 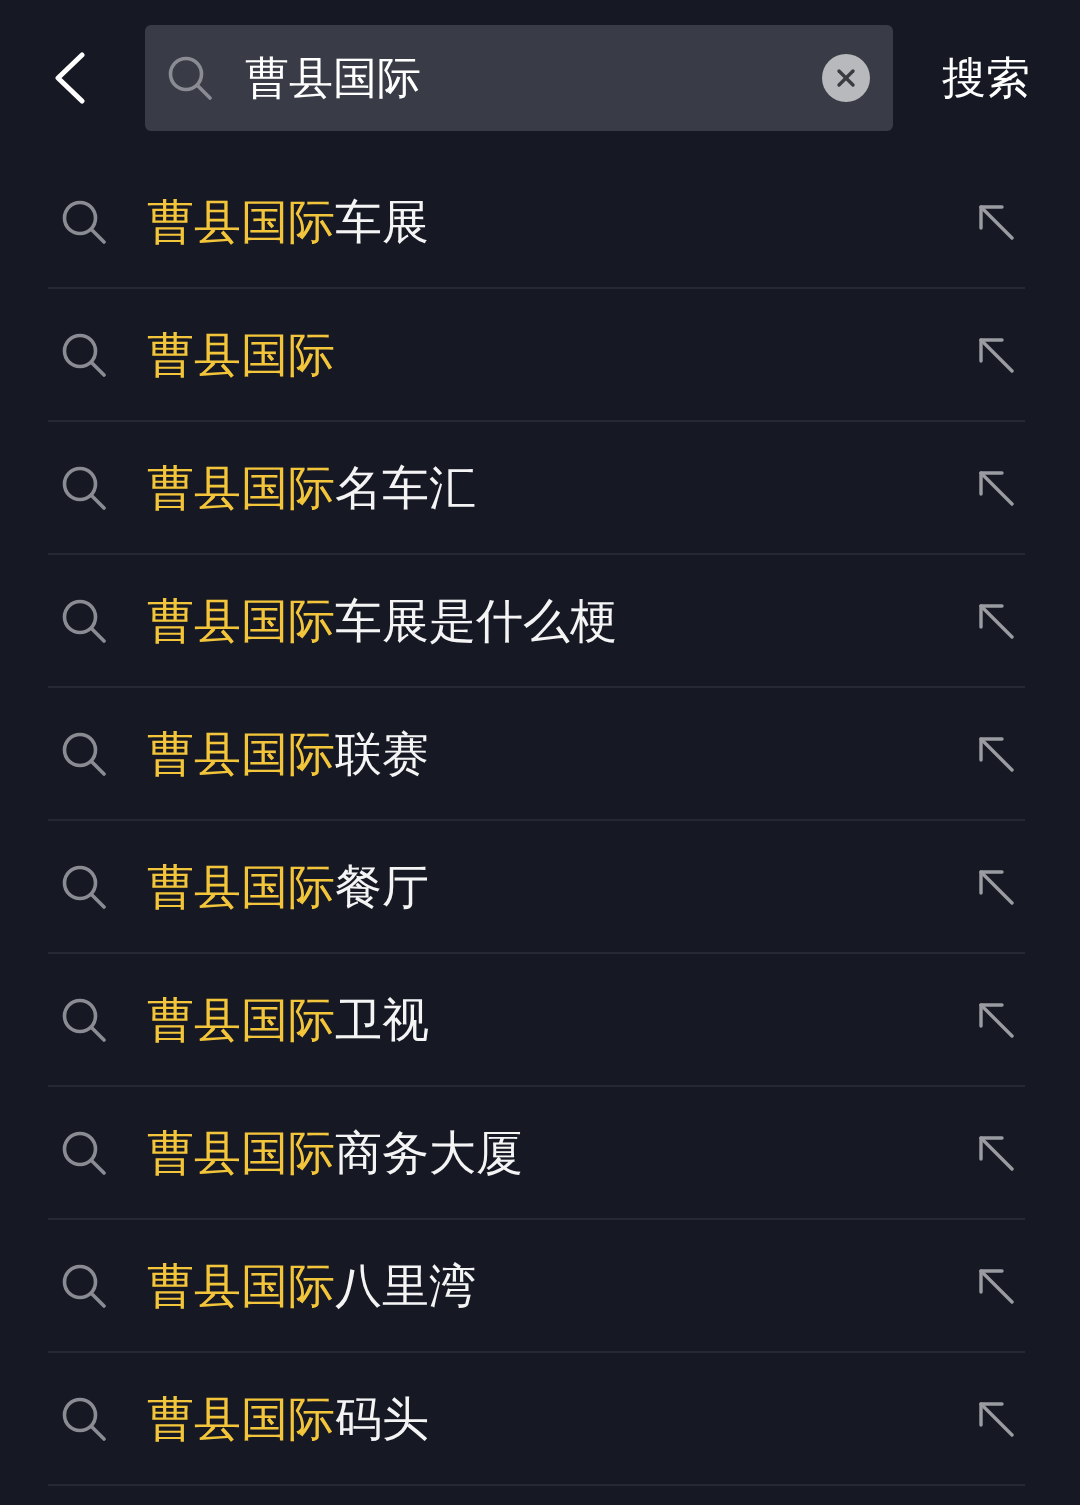 I want to click on search-input: 曹县国际, so click(x=523, y=78).